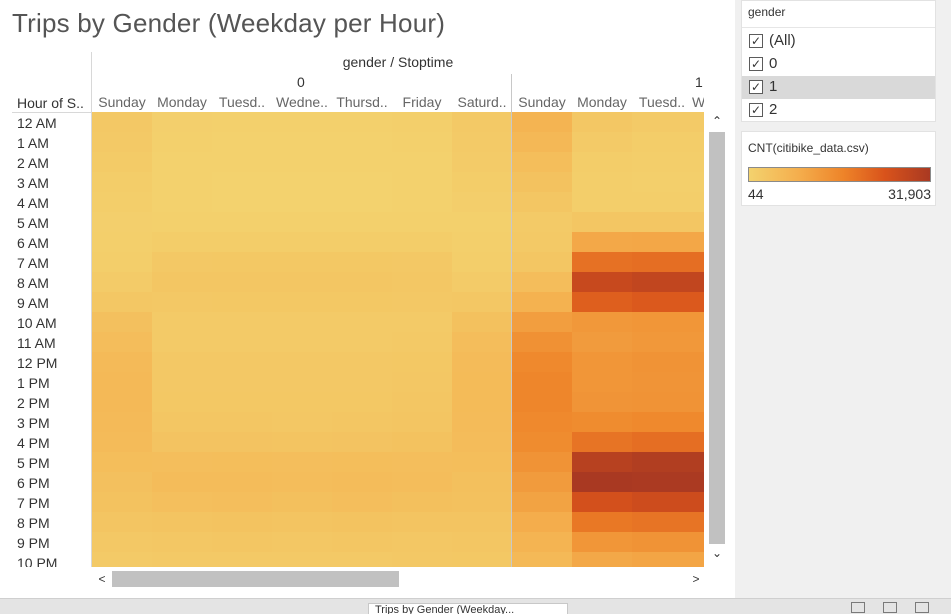 This screenshot has height=614, width=951. I want to click on scroll-down-icon: ⌄, so click(717, 553).